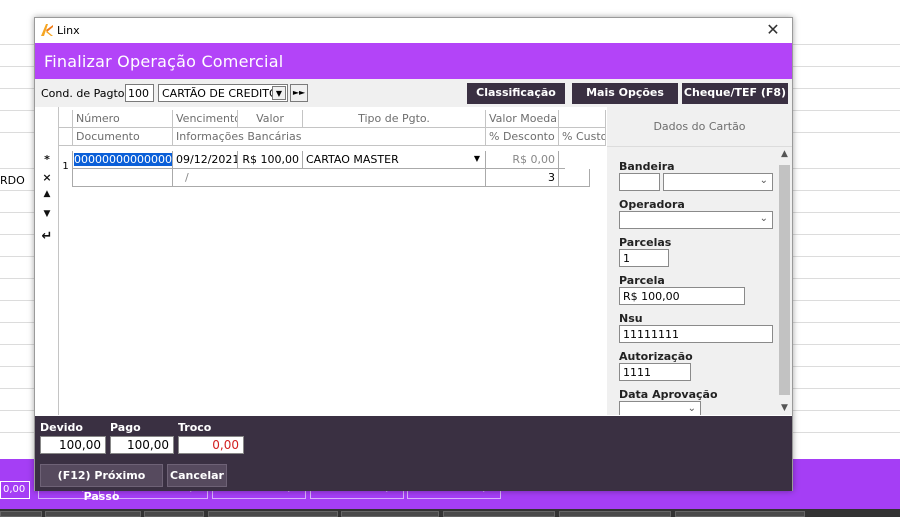 The image size is (900, 517). Describe the element at coordinates (696, 220) in the screenshot. I see `operadora-select: ⌄` at that location.